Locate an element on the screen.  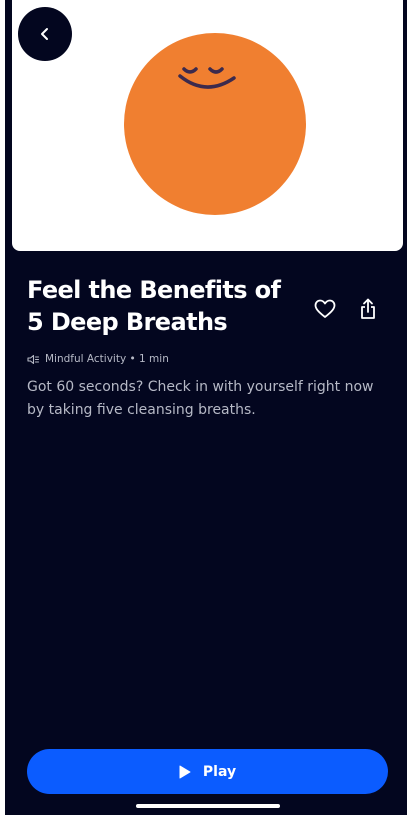
share-icon is located at coordinates (368, 308).